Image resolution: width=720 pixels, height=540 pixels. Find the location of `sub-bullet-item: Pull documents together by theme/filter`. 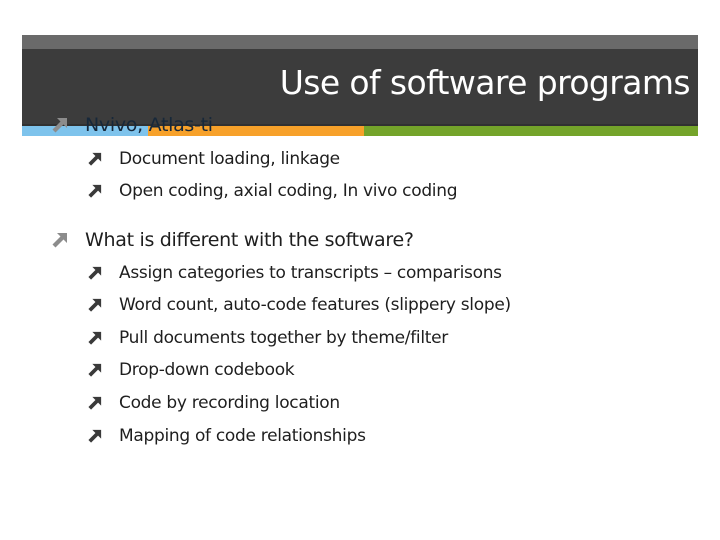

sub-bullet-item: Pull documents together by theme/filter is located at coordinates (268, 338).